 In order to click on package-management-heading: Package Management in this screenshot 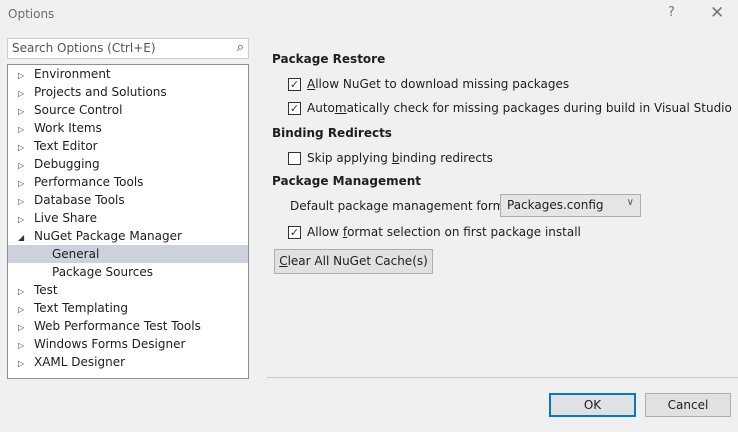, I will do `click(346, 181)`.